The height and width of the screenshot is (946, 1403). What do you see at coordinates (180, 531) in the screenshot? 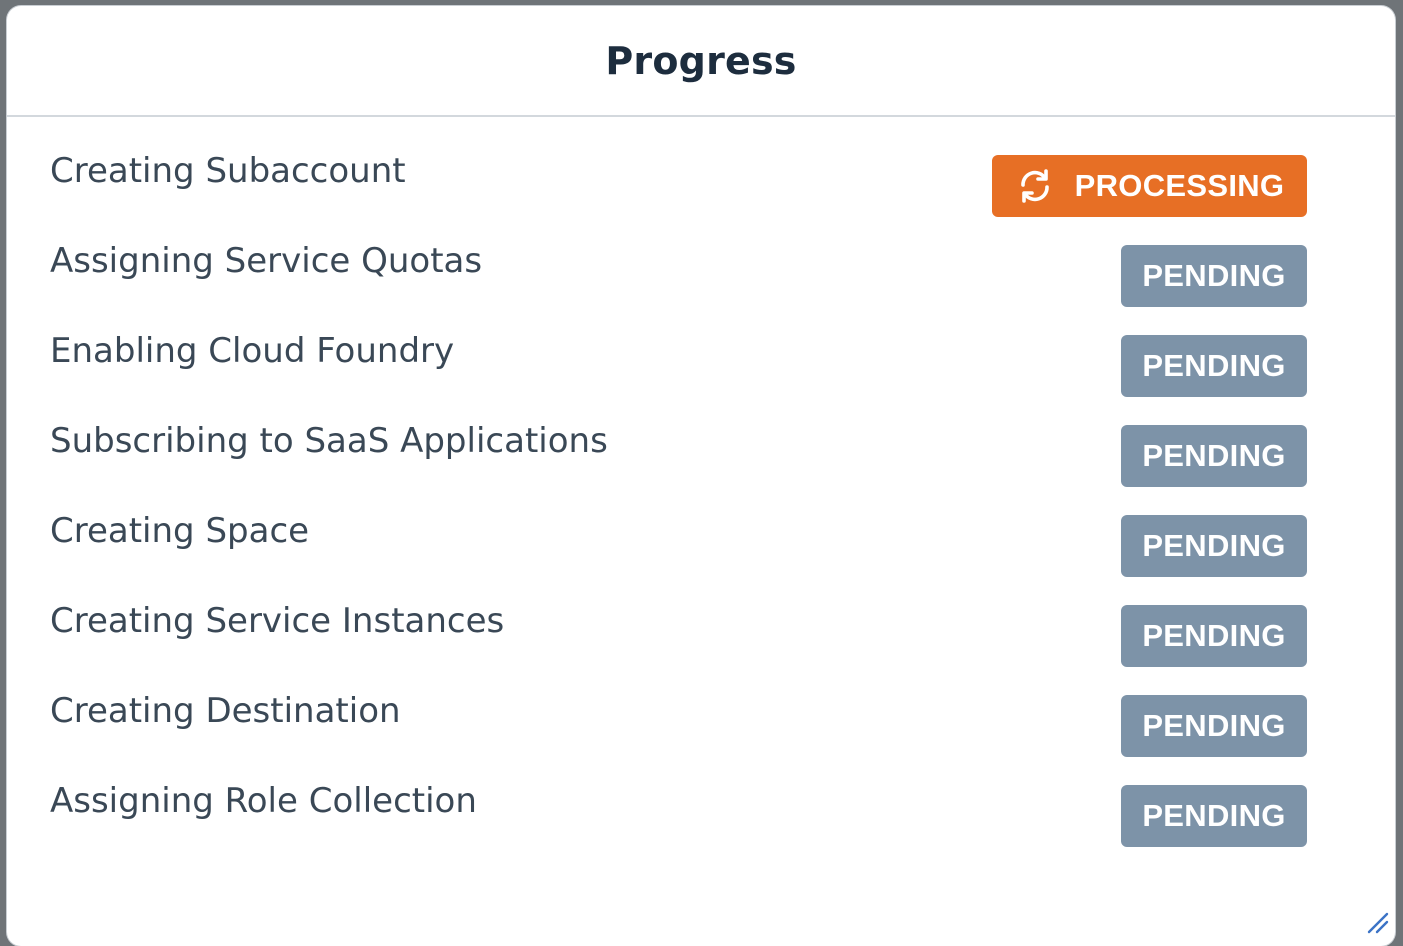
I see `step-label: Creating Space` at bounding box center [180, 531].